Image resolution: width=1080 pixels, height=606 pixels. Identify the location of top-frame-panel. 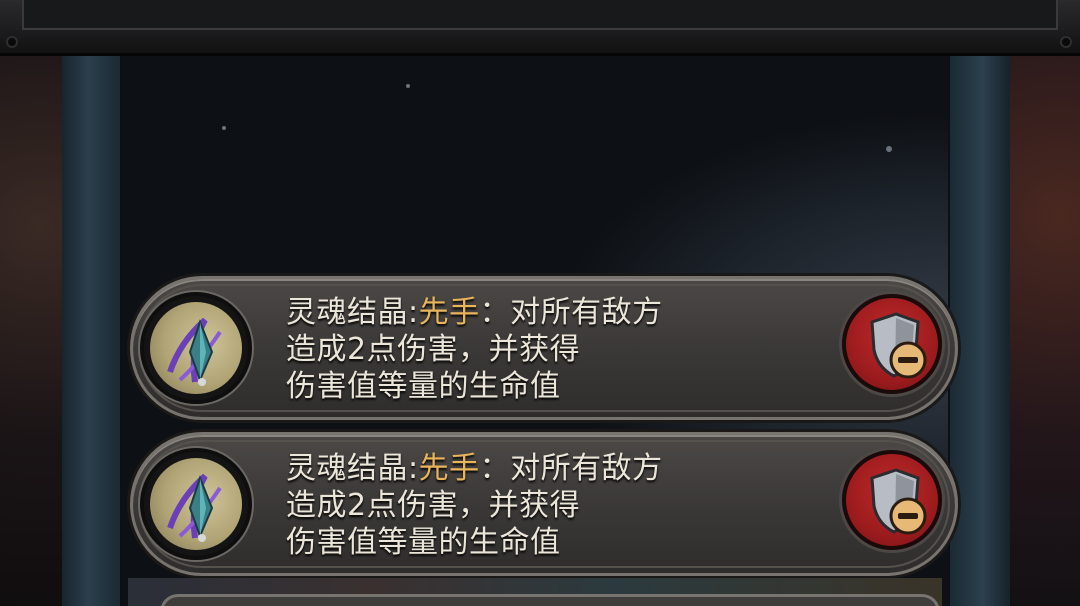
(540, 15).